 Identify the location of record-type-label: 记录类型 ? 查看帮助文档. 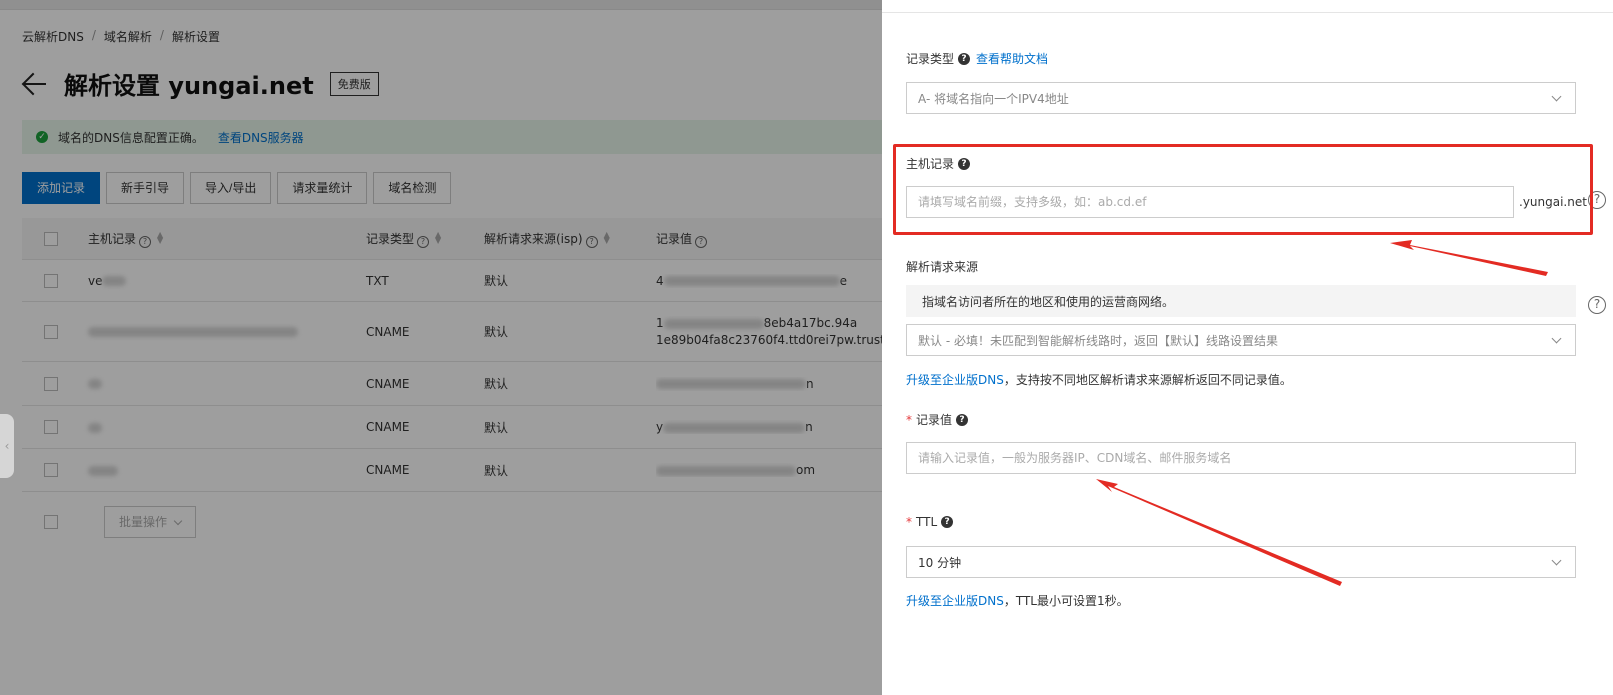
(977, 58).